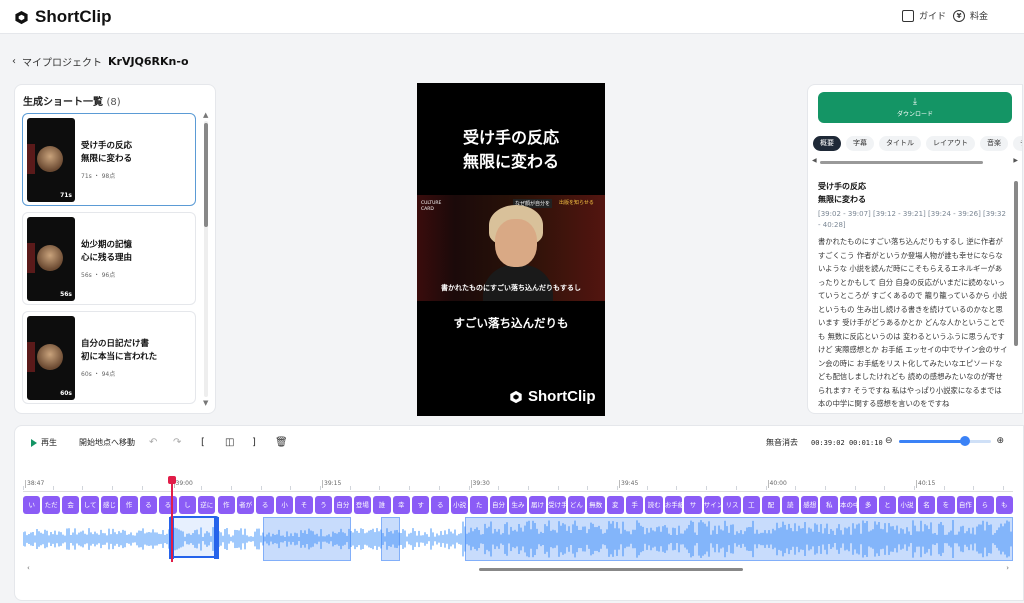 Image resolution: width=1024 pixels, height=603 pixels. I want to click on word-chip: ただ, so click(51, 505).